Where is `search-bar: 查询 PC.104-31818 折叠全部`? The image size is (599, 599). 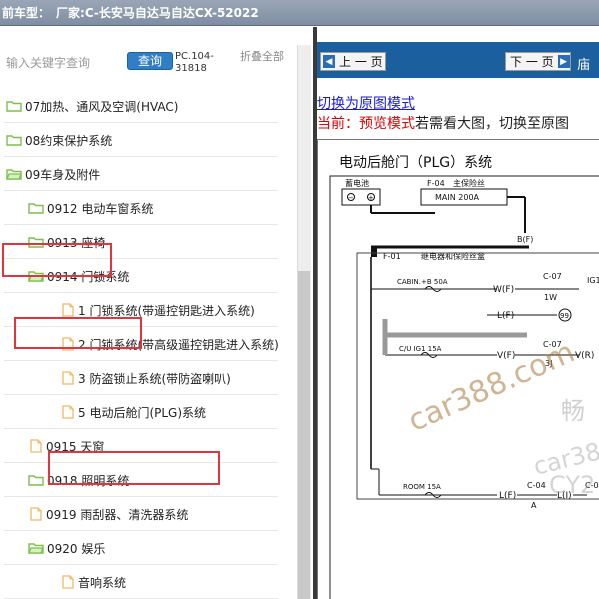
search-bar: 查询 PC.104-31818 折叠全部 is located at coordinates (156, 59).